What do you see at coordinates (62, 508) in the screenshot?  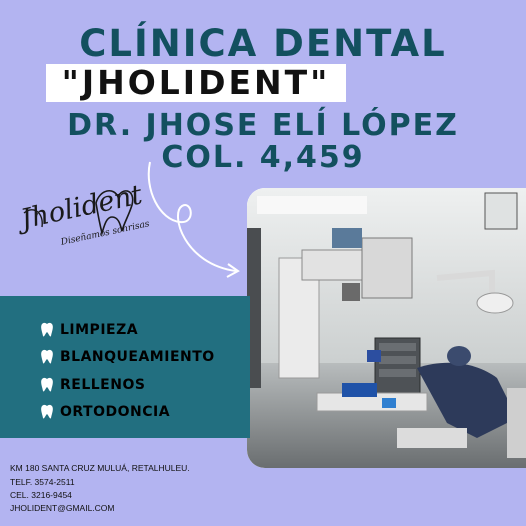 I see `email-text: JHOLIDENT@GMAIL.COM` at bounding box center [62, 508].